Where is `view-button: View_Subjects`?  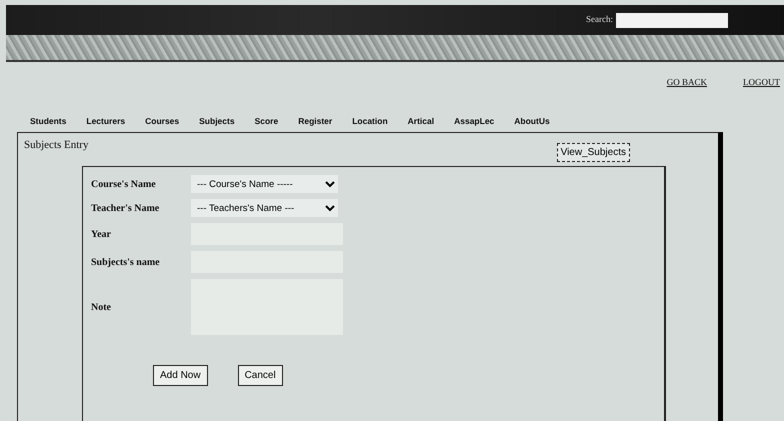 view-button: View_Subjects is located at coordinates (593, 152).